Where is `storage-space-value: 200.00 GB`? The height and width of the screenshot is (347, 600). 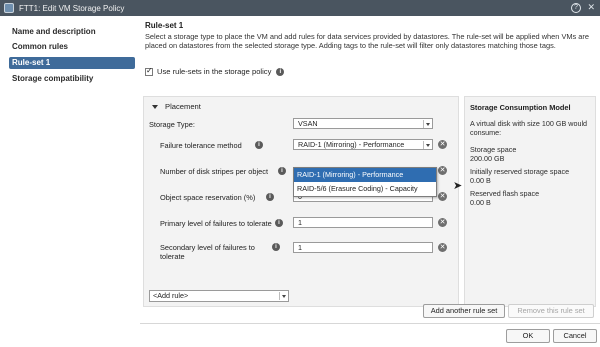 storage-space-value: 200.00 GB is located at coordinates (487, 158).